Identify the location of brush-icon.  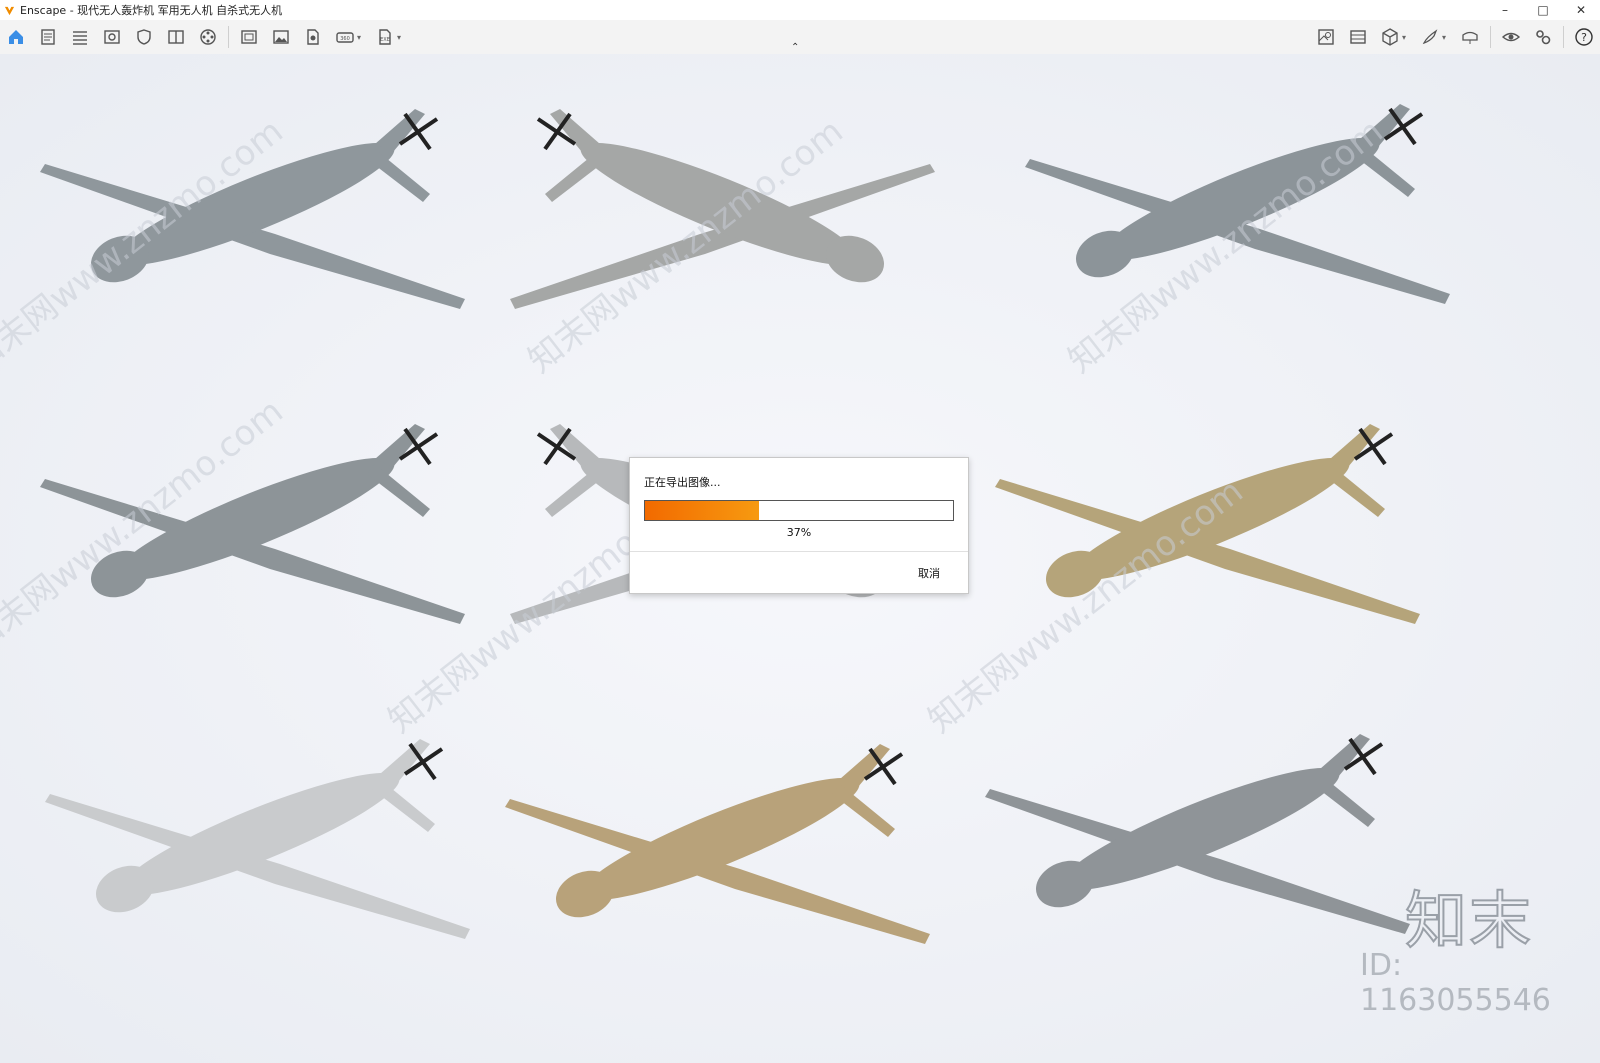
(1430, 37).